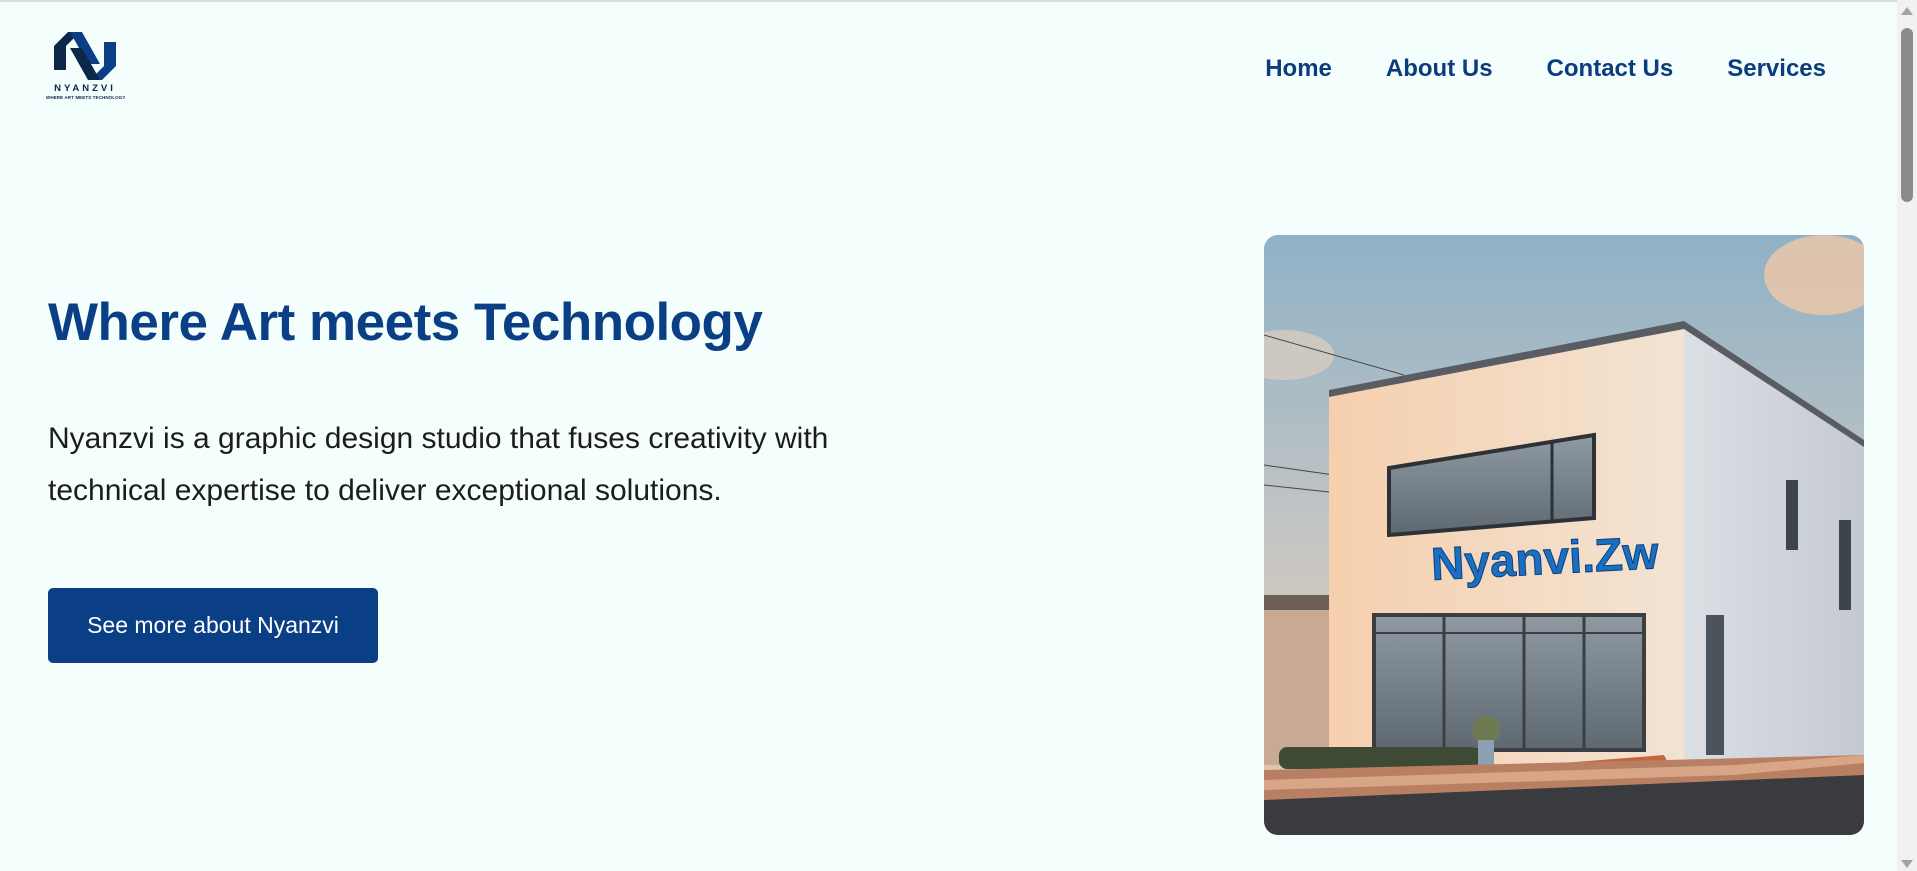 Image resolution: width=1917 pixels, height=871 pixels. I want to click on nav-contact-us: Contact Us, so click(1610, 69).